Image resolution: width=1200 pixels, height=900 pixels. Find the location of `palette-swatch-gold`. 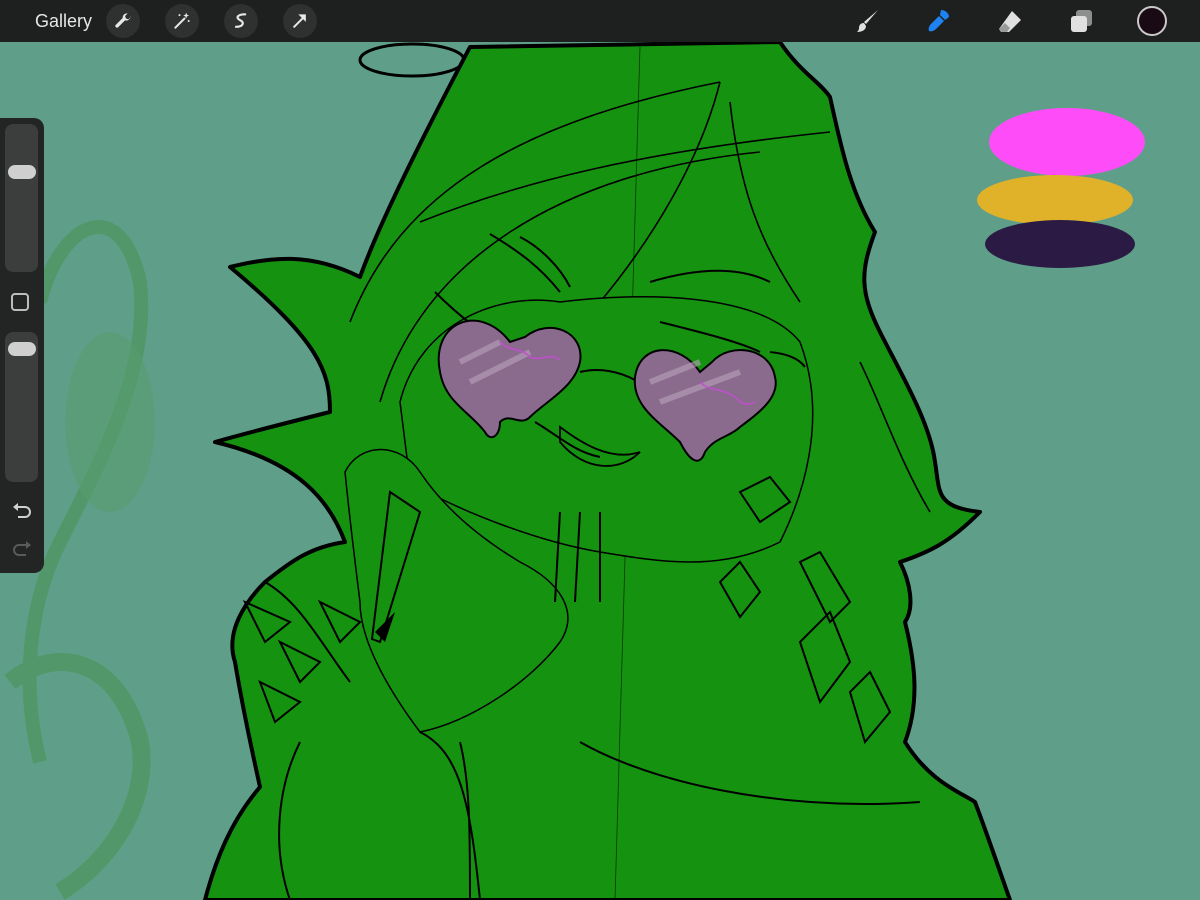

palette-swatch-gold is located at coordinates (1055, 200).